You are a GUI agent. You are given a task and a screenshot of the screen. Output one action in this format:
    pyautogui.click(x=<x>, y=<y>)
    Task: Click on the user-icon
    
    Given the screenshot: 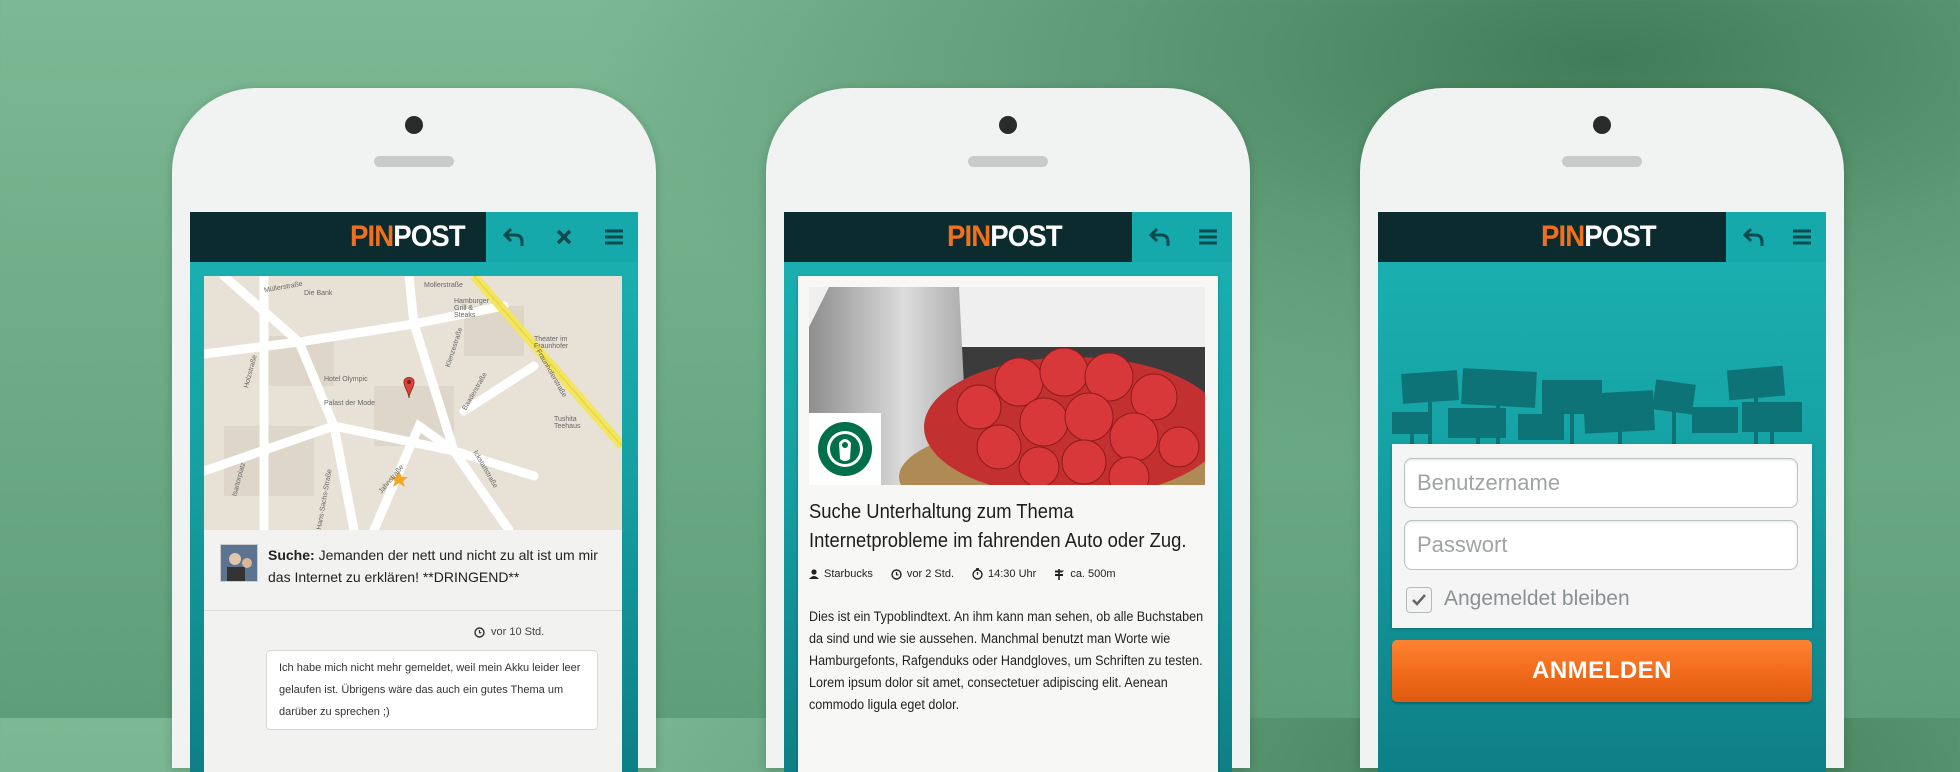 What is the action you would take?
    pyautogui.click(x=814, y=574)
    